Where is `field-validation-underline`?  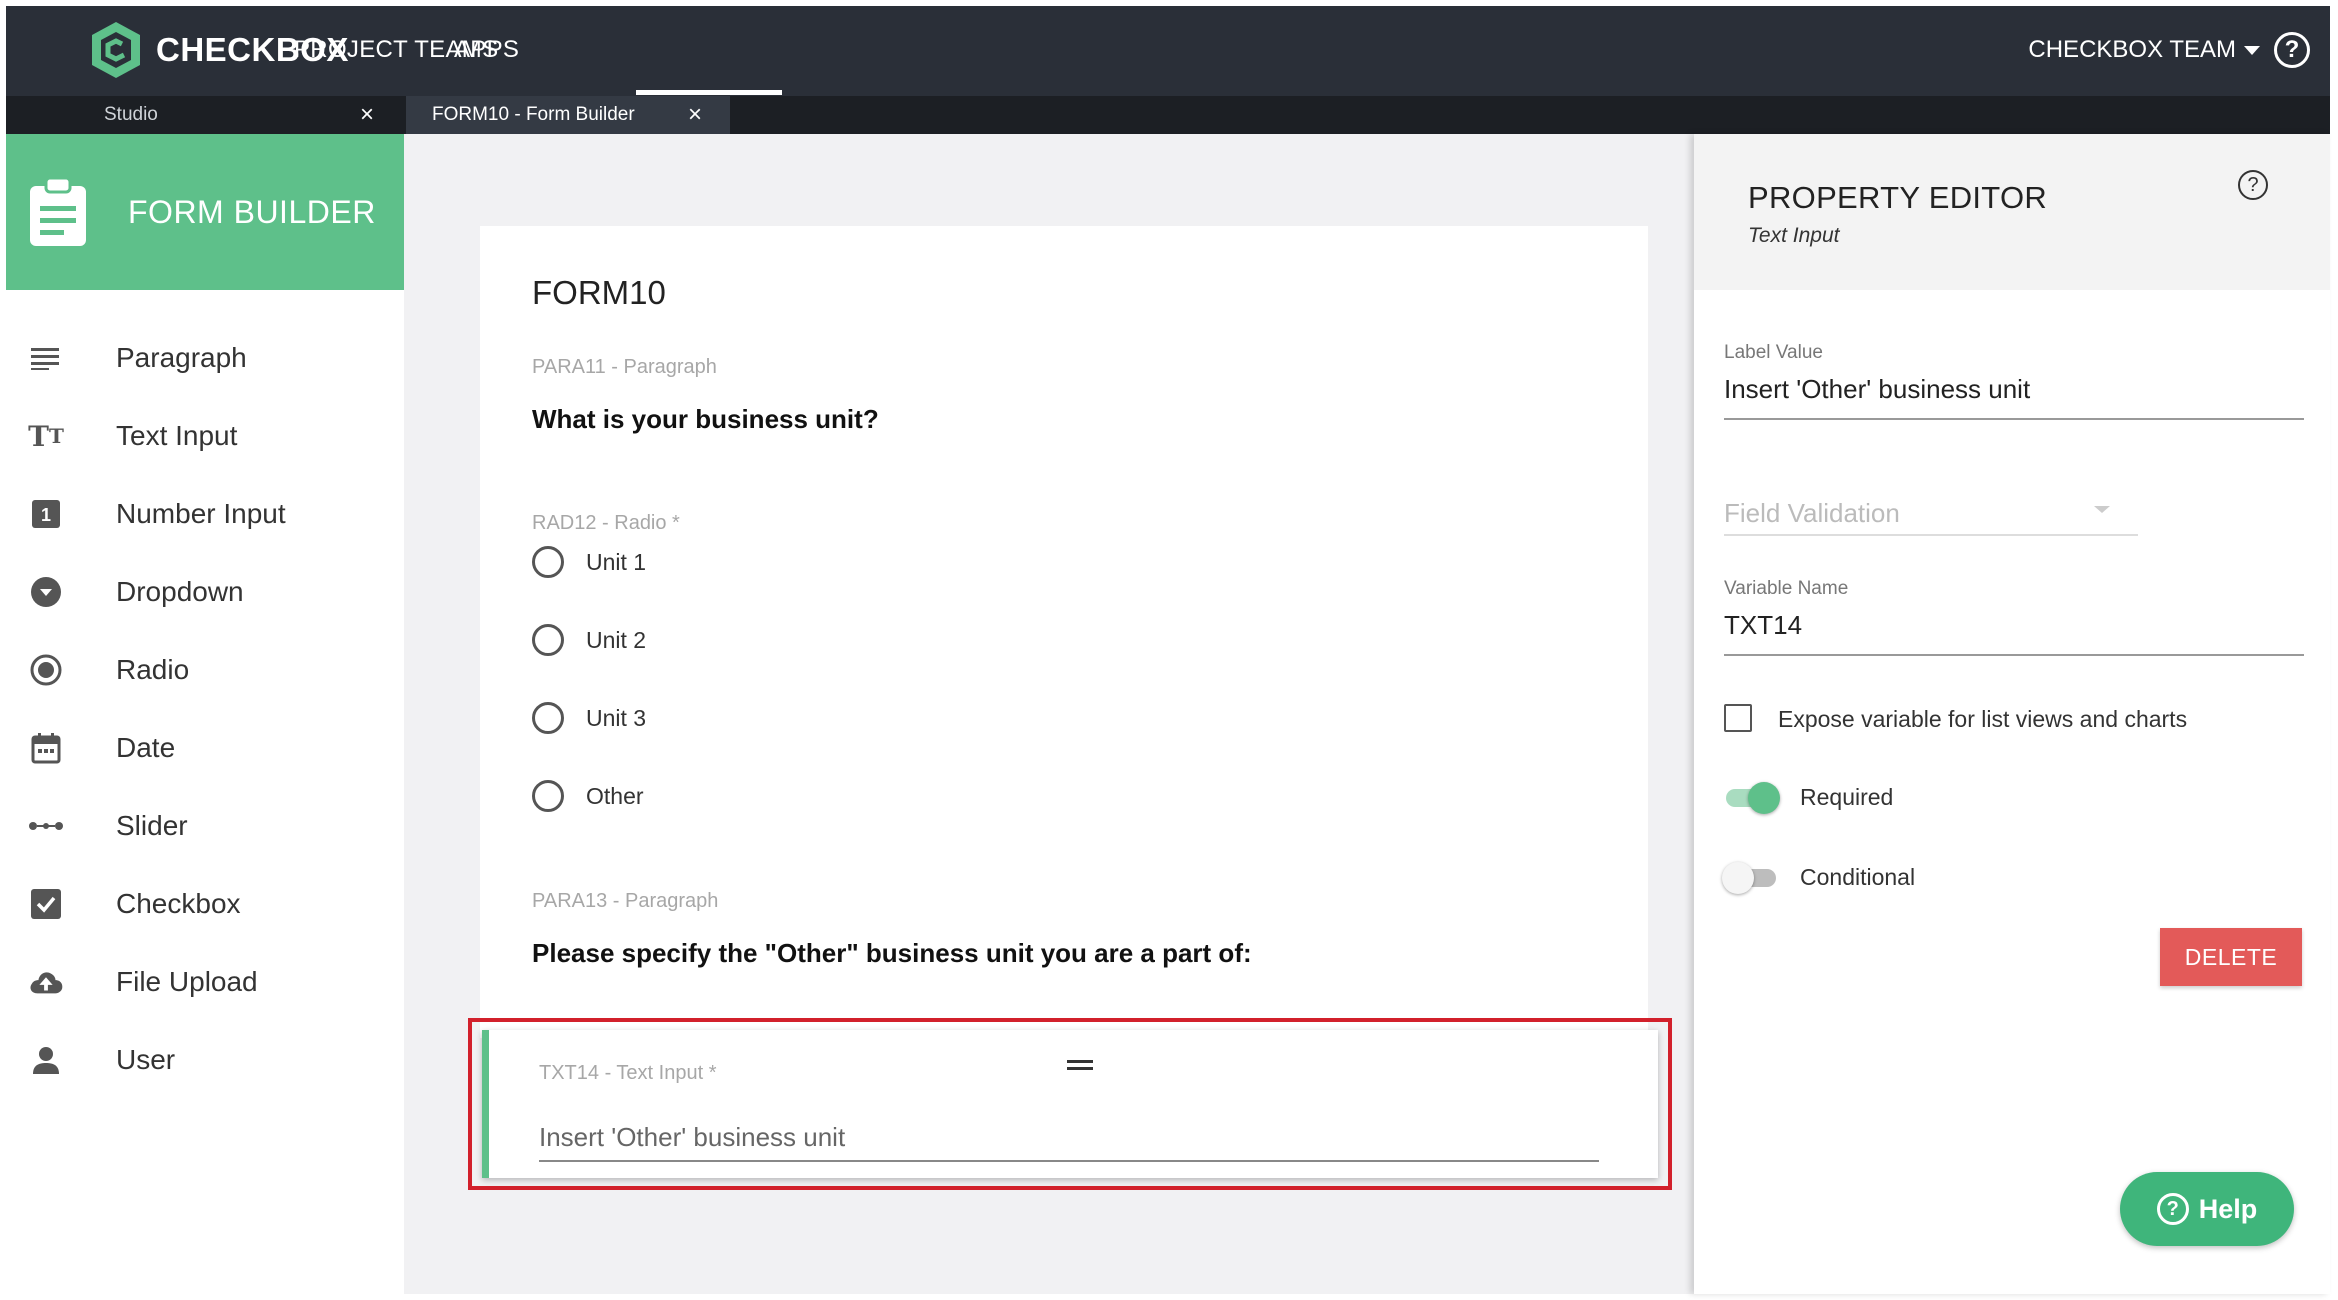
field-validation-underline is located at coordinates (1931, 535).